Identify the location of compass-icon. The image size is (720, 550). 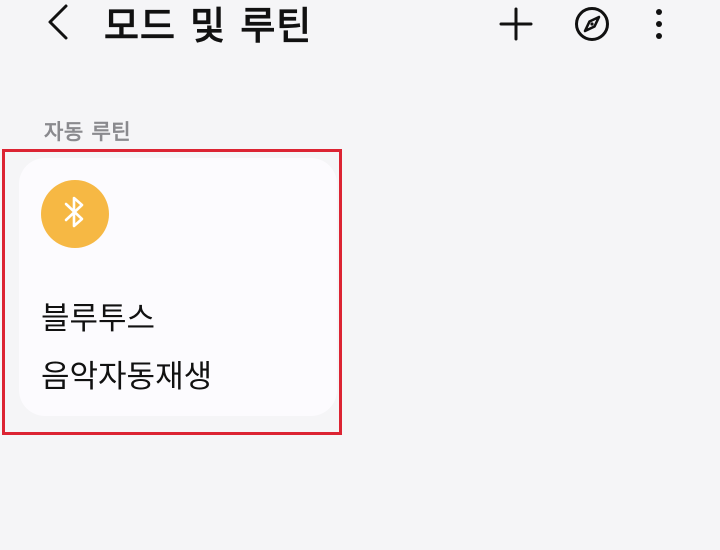
(592, 26).